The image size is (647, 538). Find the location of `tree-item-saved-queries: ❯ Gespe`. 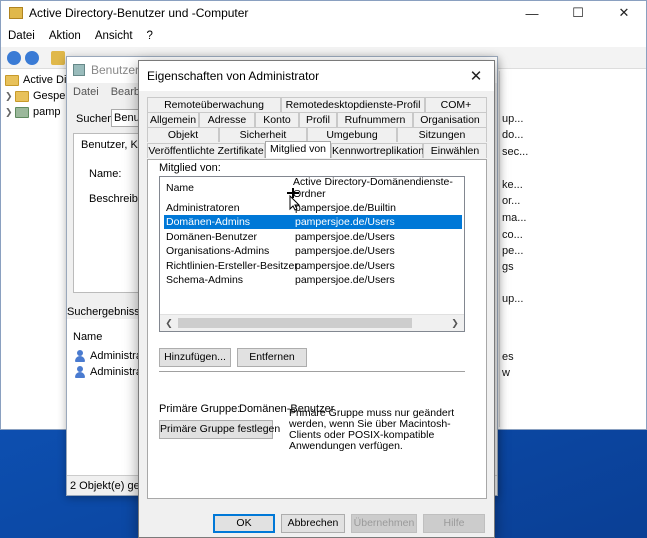

tree-item-saved-queries: ❯ Gespe is located at coordinates (35, 96).